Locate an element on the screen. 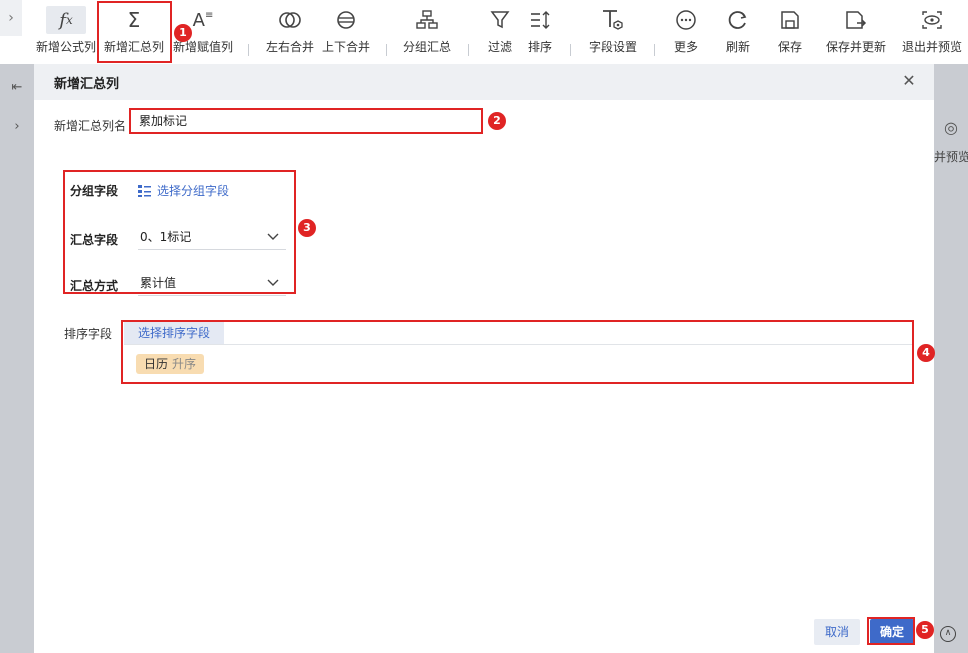  group-summary-button: 分组汇总 is located at coordinates (427, 34).